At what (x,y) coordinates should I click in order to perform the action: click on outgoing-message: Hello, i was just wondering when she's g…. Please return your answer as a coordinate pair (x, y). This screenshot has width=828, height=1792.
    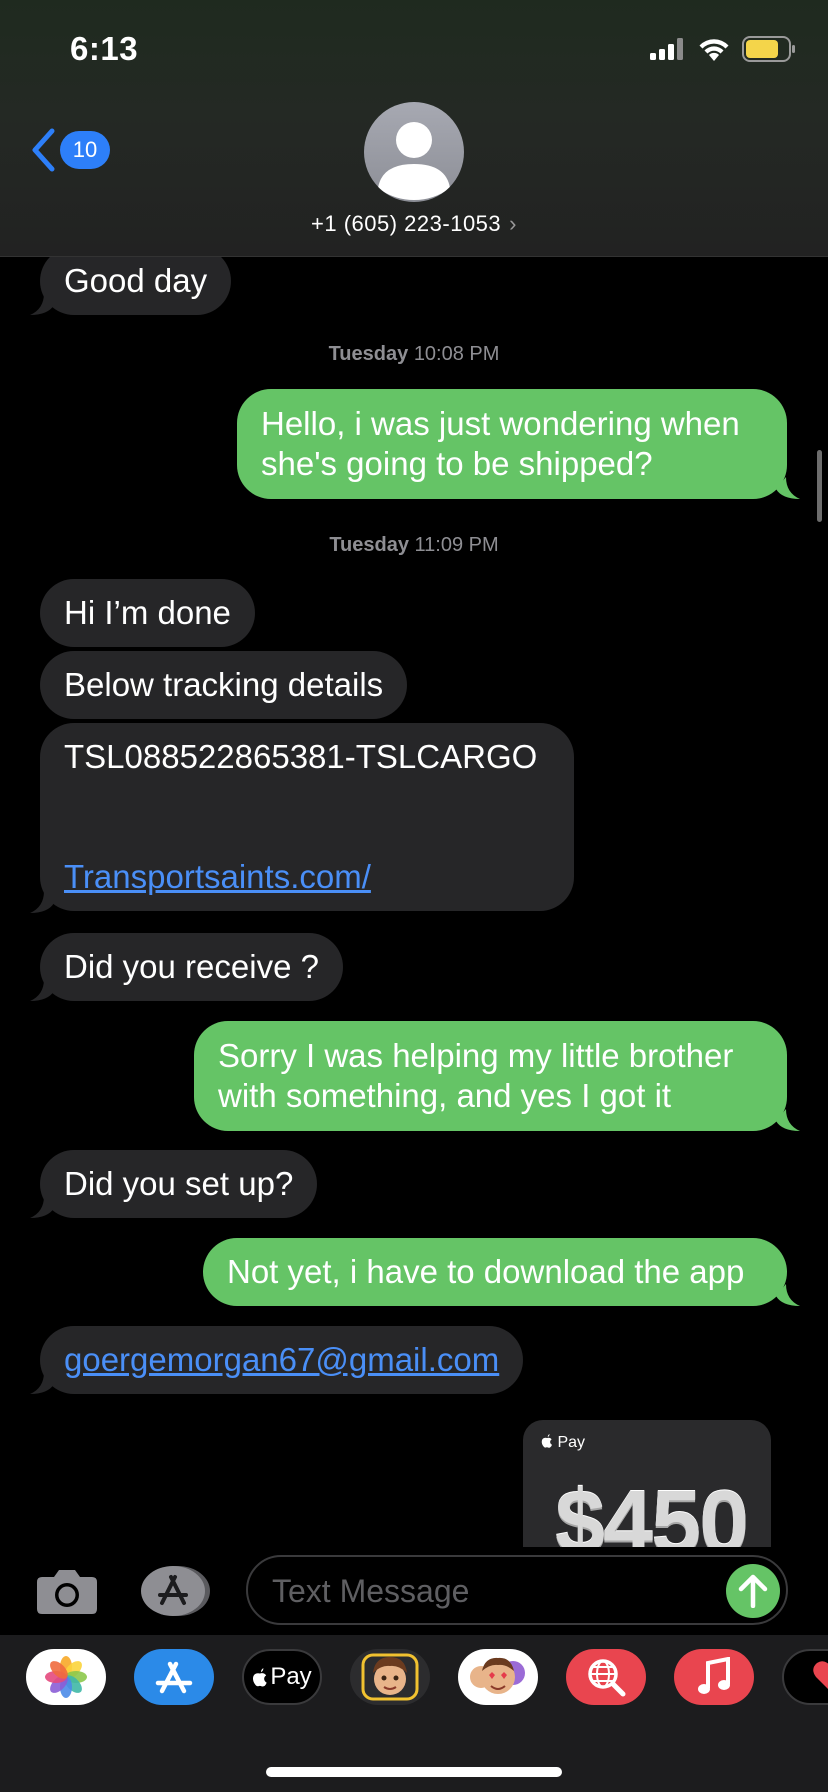
    Looking at the image, I should click on (512, 444).